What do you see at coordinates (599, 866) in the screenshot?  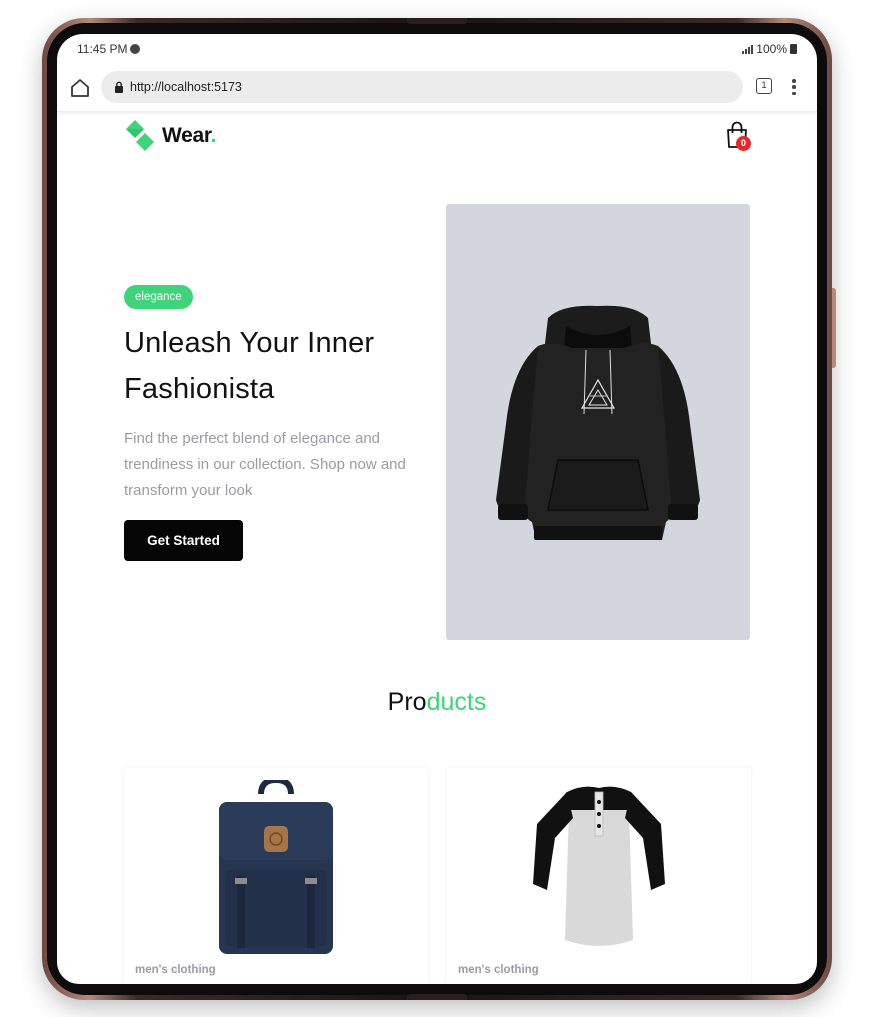 I see `raglan-shirt-image` at bounding box center [599, 866].